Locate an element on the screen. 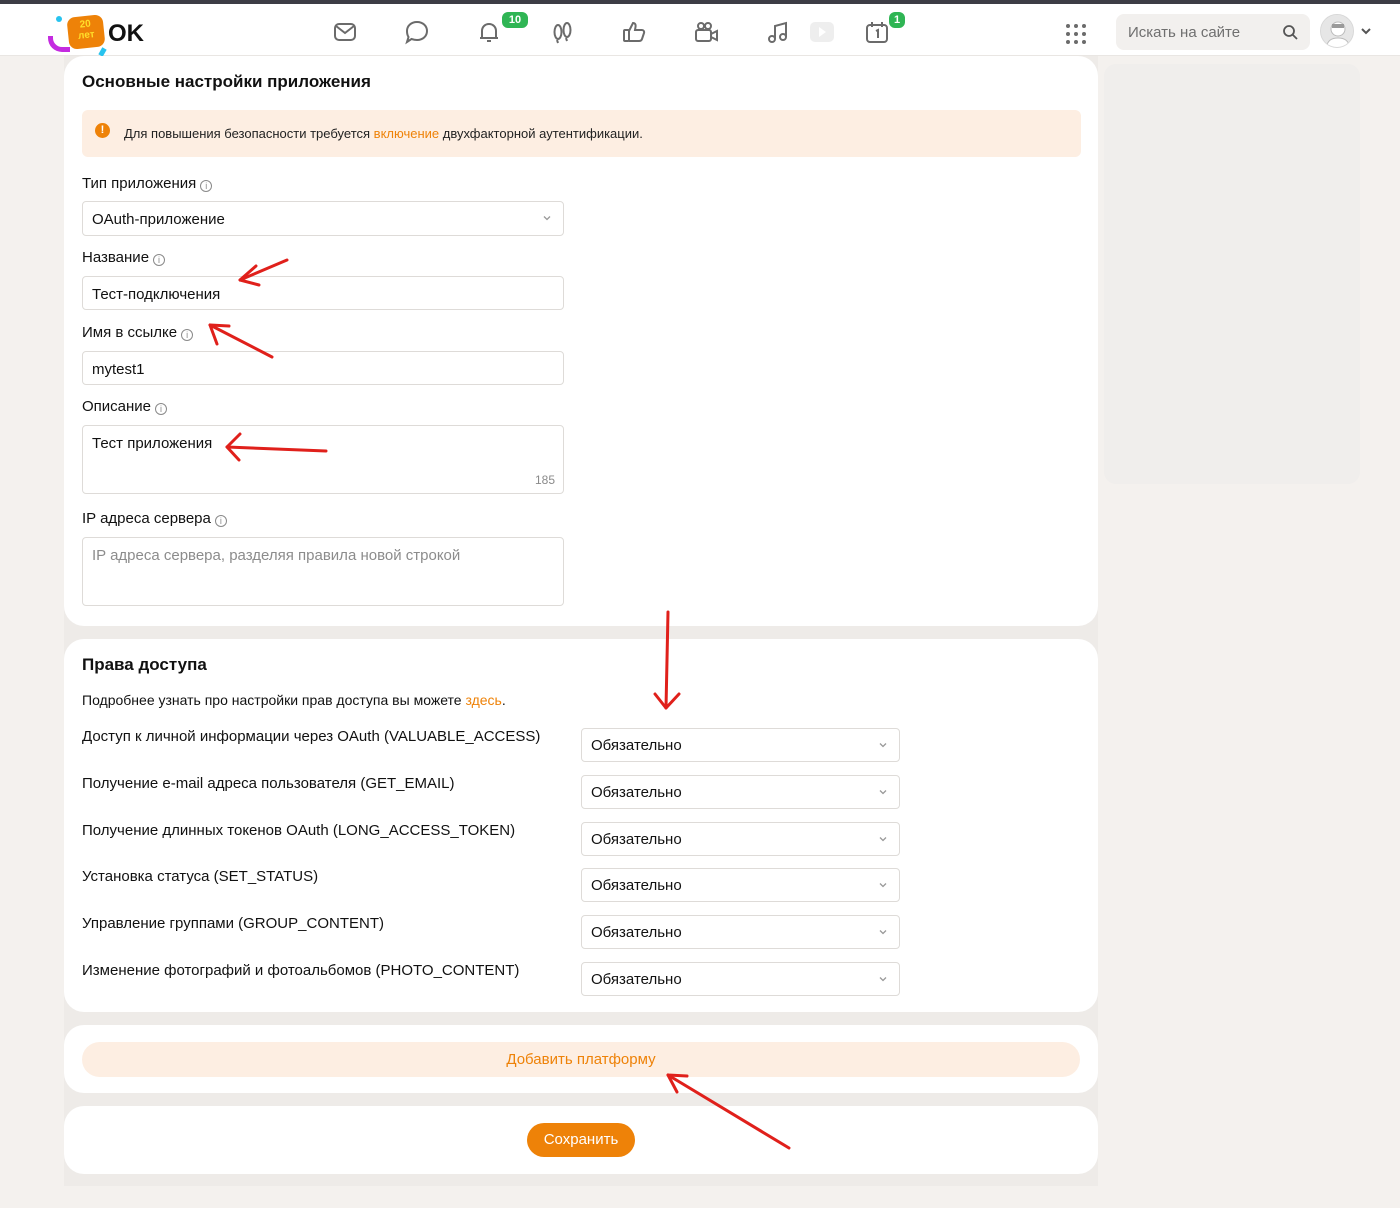  ok-logo: 20 лет OK is located at coordinates (103, 33).